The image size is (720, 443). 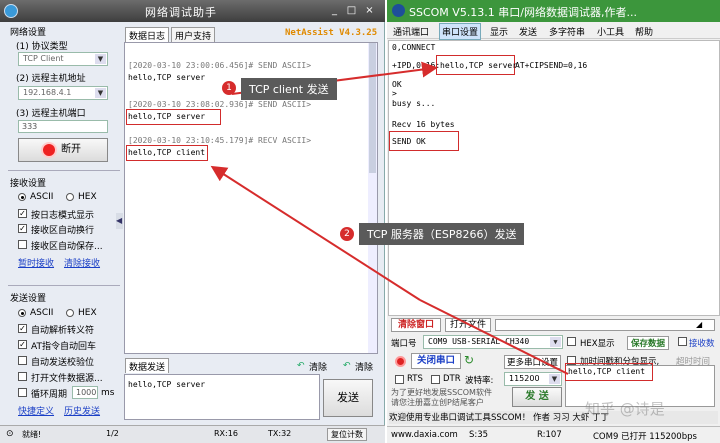 I want to click on callout-number: 1, so click(x=229, y=88).